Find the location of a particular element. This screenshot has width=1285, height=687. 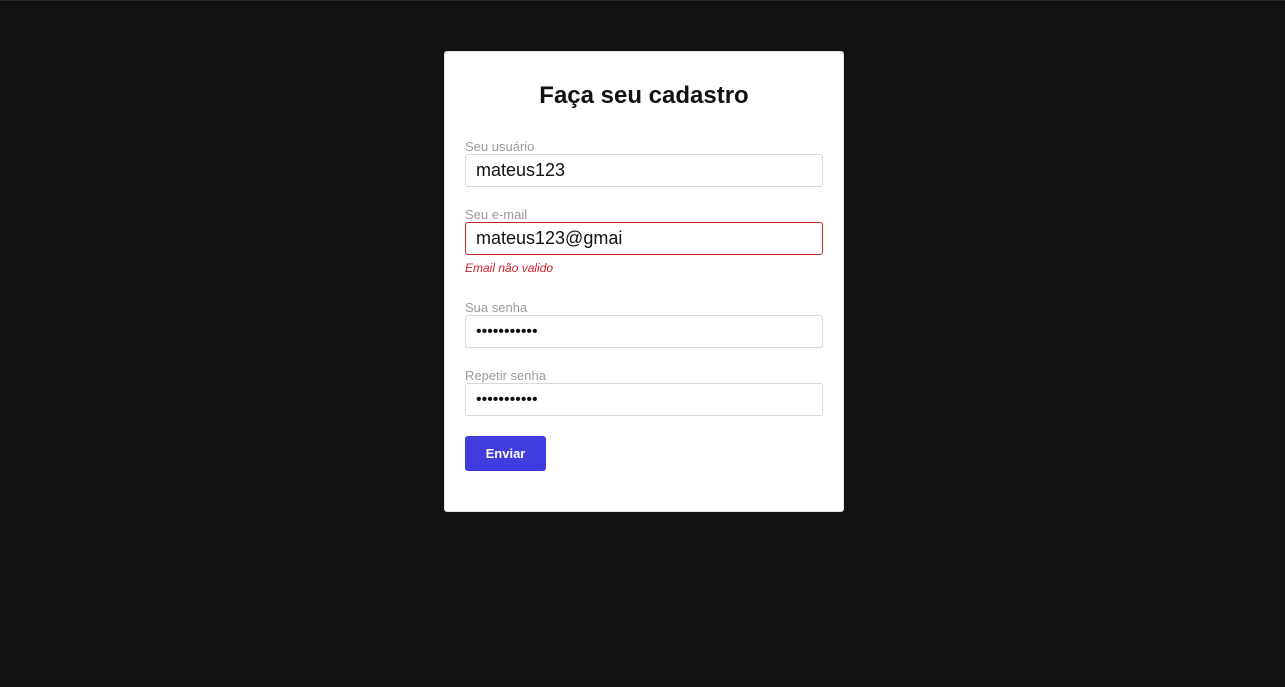

submit-button: Enviar is located at coordinates (505, 453).